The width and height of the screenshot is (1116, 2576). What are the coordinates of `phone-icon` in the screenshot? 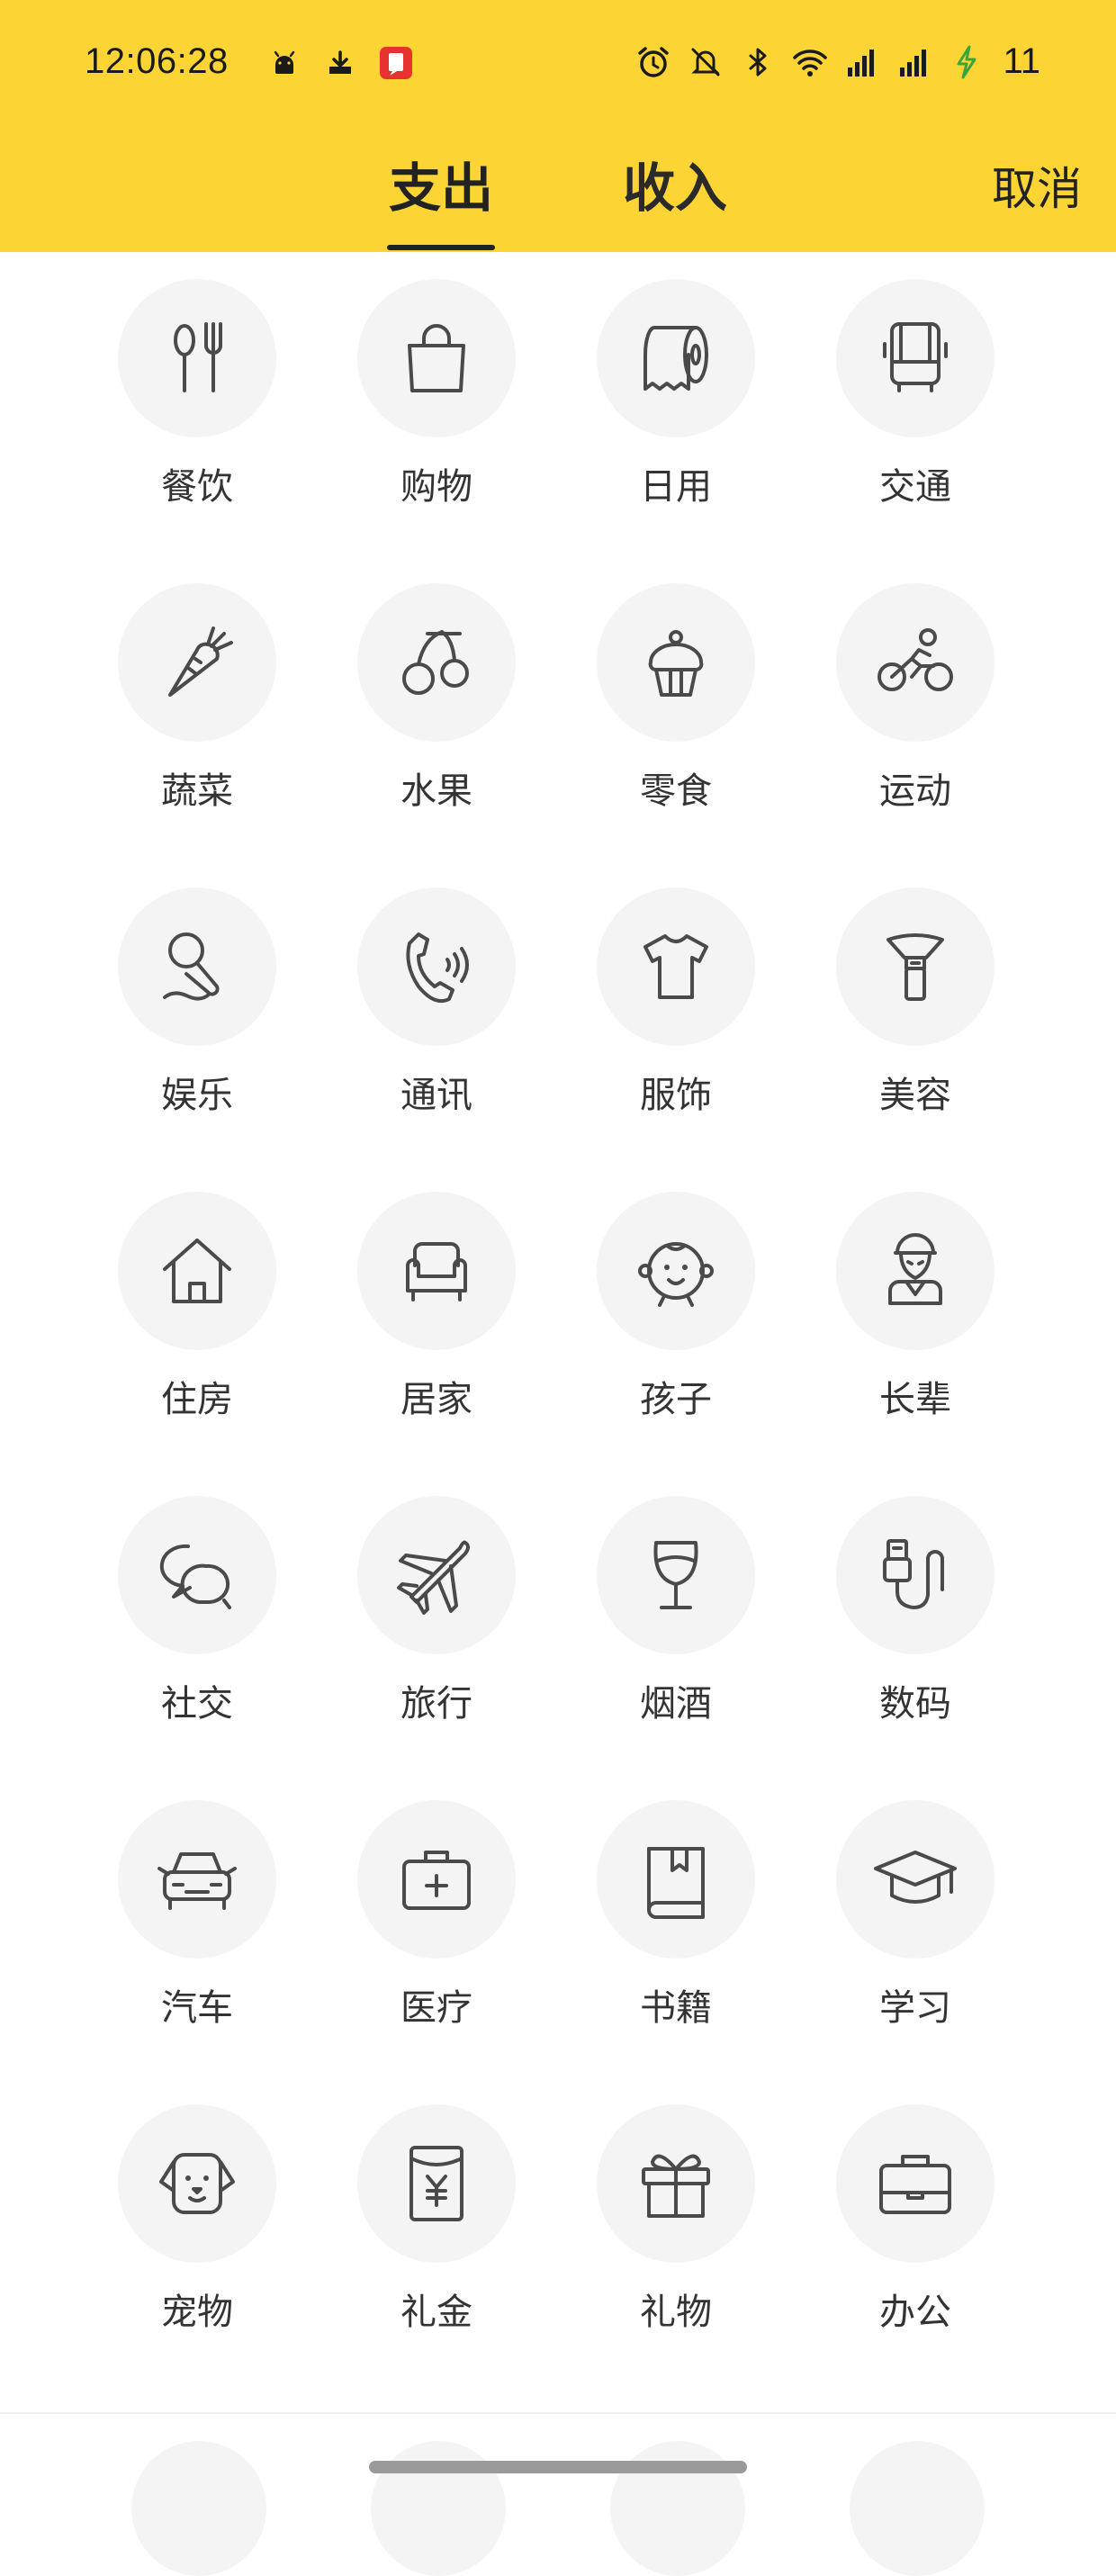 It's located at (438, 968).